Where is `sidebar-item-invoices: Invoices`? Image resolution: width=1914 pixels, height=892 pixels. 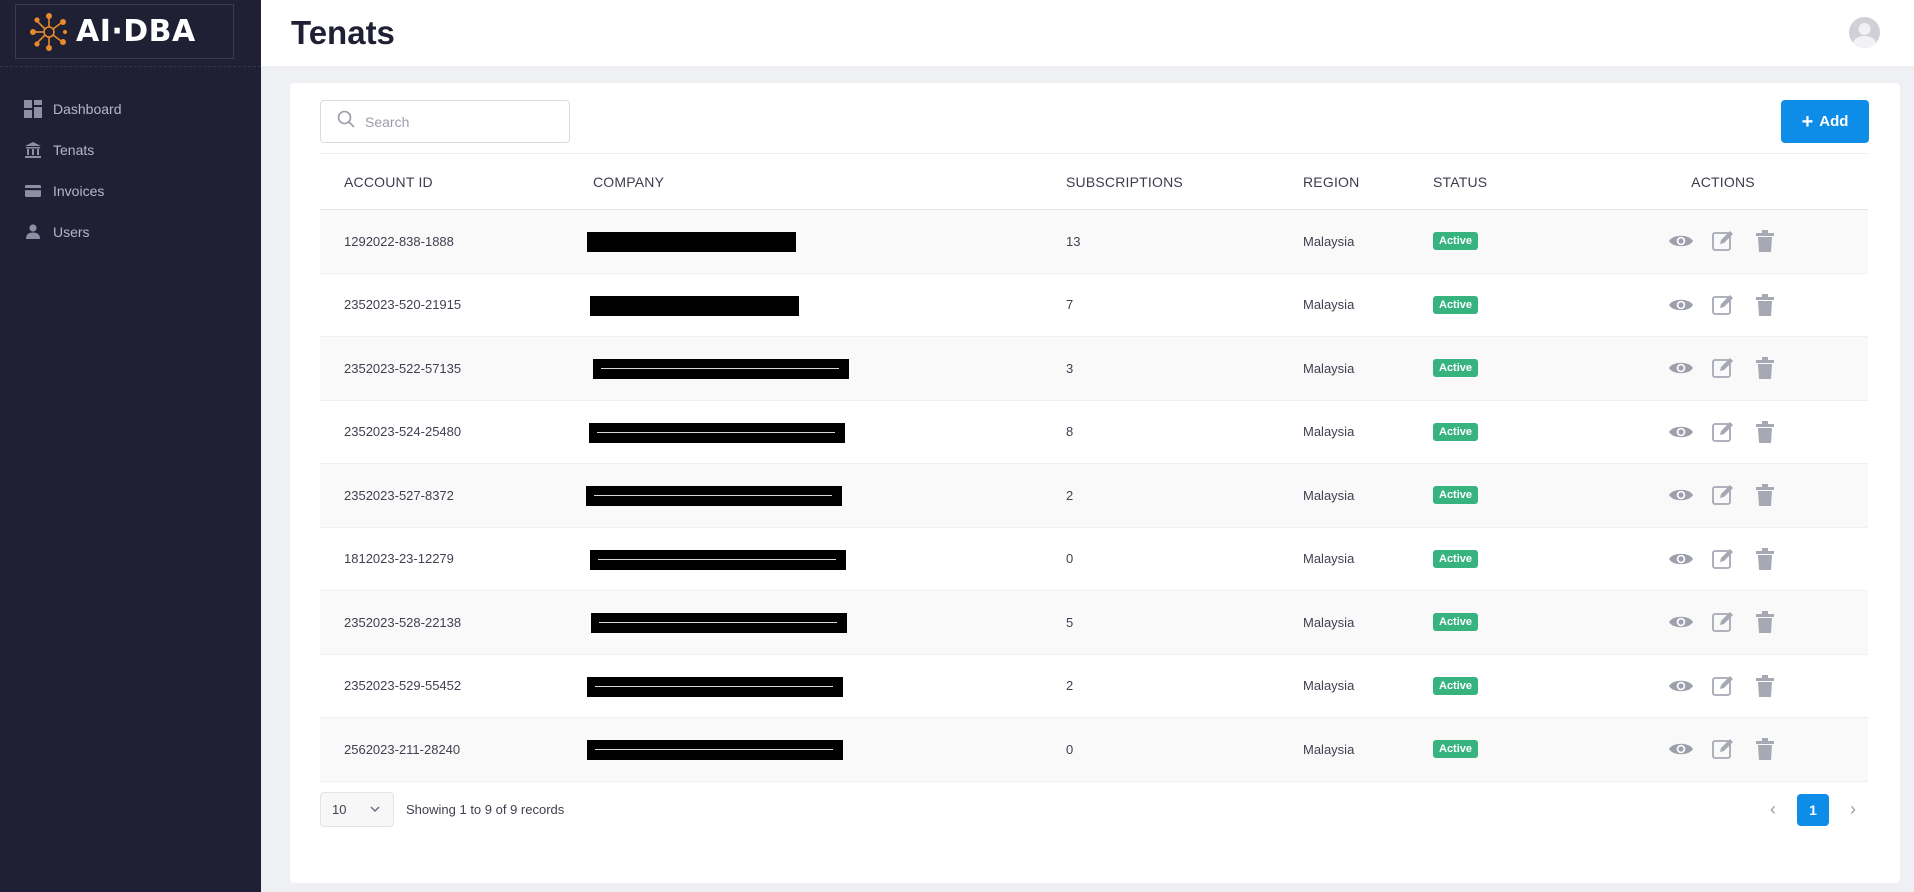 sidebar-item-invoices: Invoices is located at coordinates (130, 190).